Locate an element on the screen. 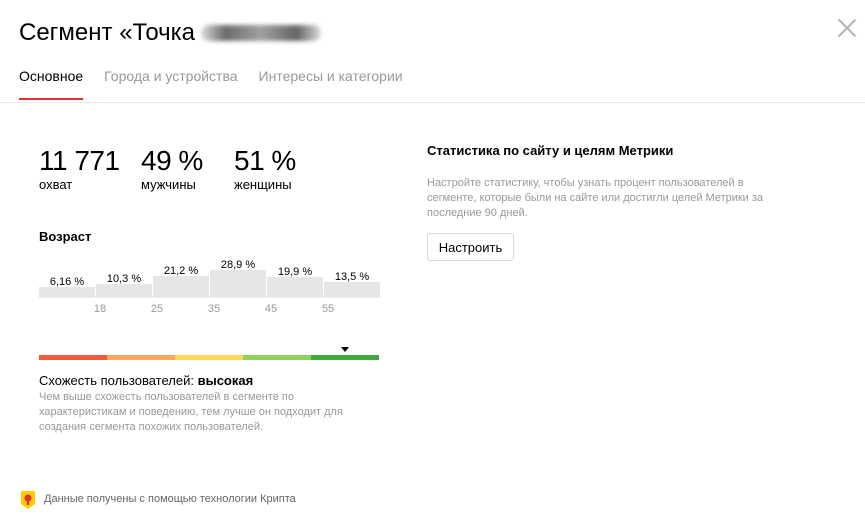  age-bar-group: 28,9 % is located at coordinates (238, 276).